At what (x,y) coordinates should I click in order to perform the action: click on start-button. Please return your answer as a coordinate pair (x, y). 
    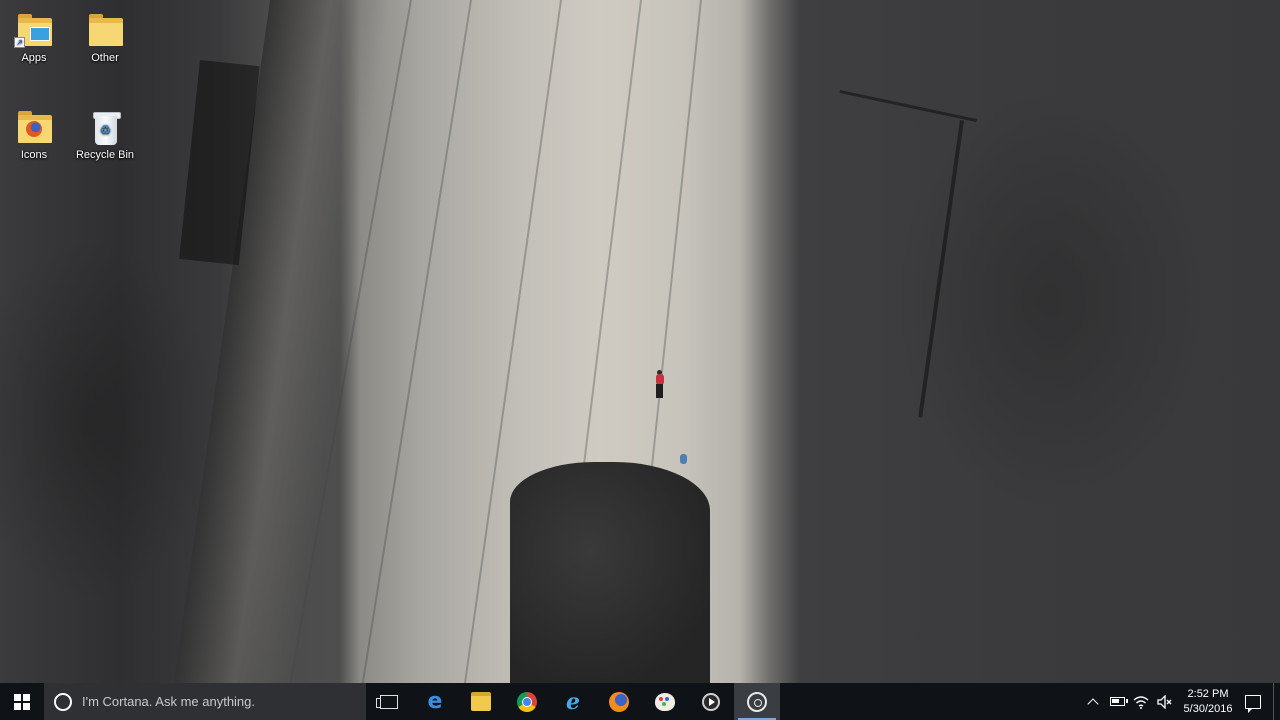
    Looking at the image, I should click on (22, 701).